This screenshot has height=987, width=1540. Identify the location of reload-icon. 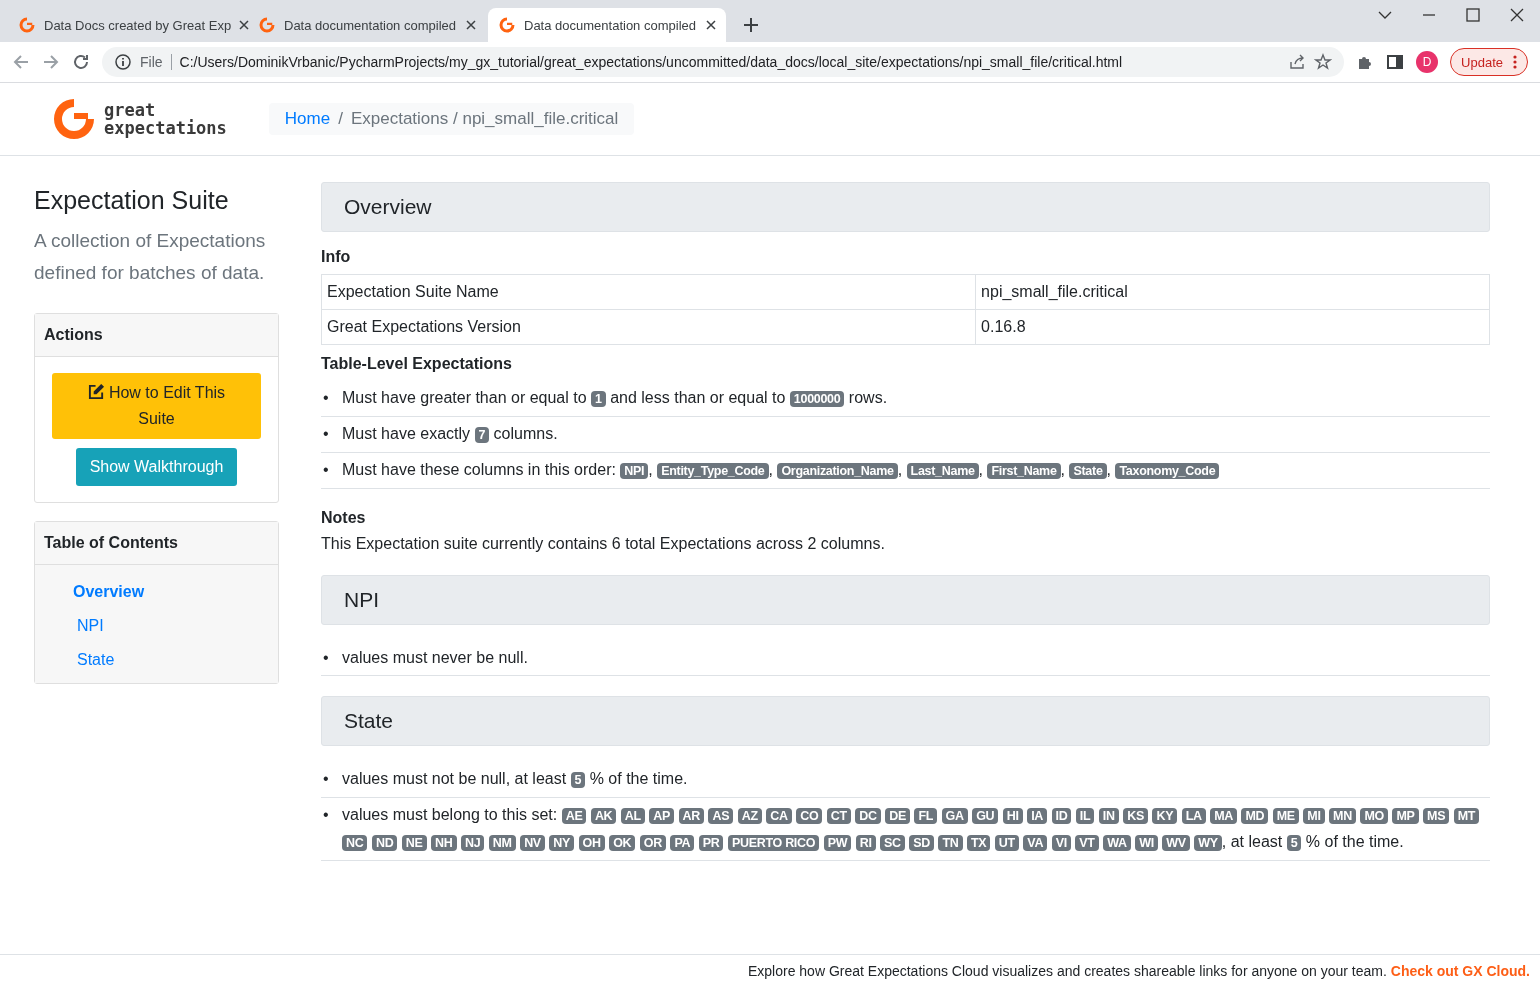
(81, 62).